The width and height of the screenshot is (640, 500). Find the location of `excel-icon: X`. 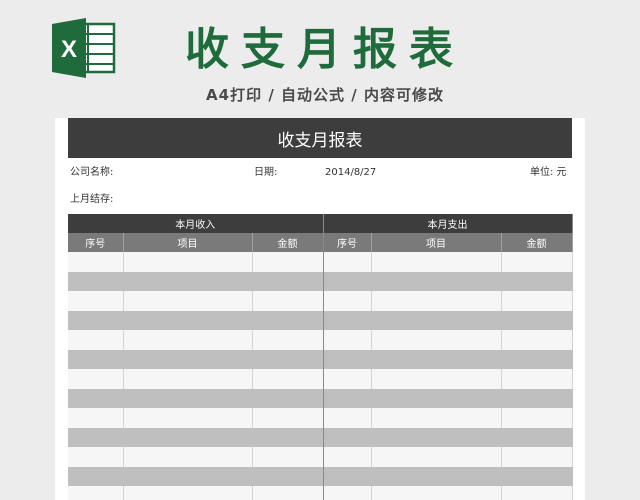

excel-icon: X is located at coordinates (84, 48).